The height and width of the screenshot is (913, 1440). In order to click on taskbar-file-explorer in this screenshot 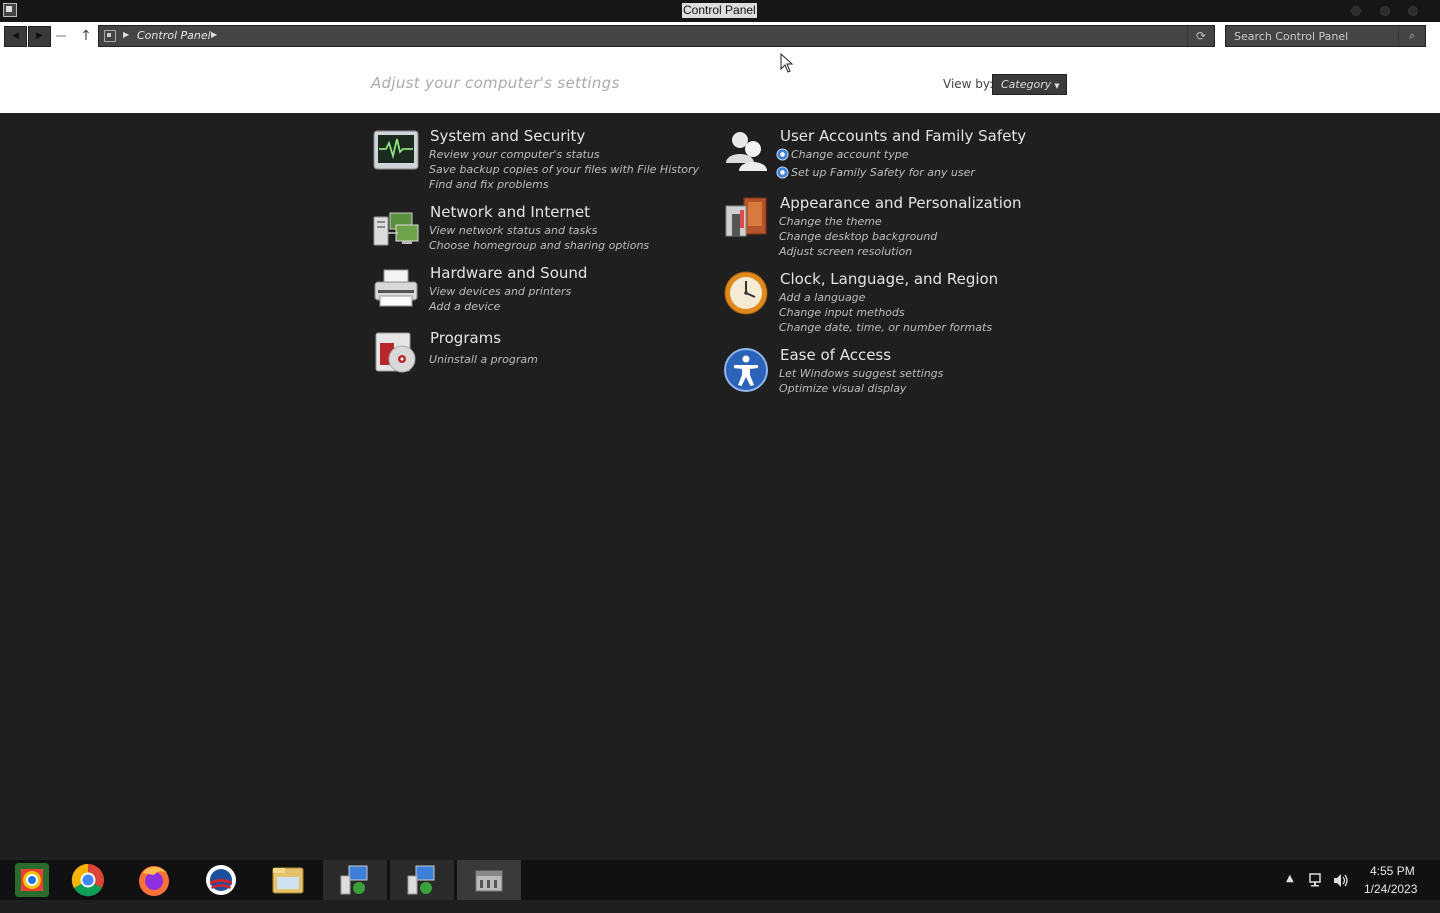, I will do `click(288, 880)`.